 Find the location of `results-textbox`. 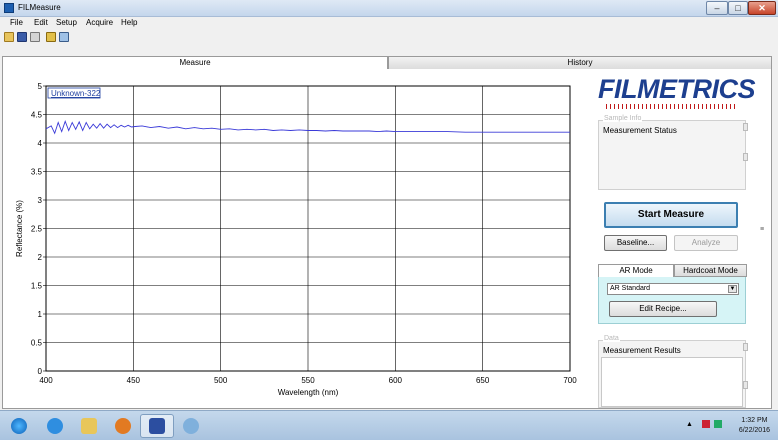

results-textbox is located at coordinates (672, 382).